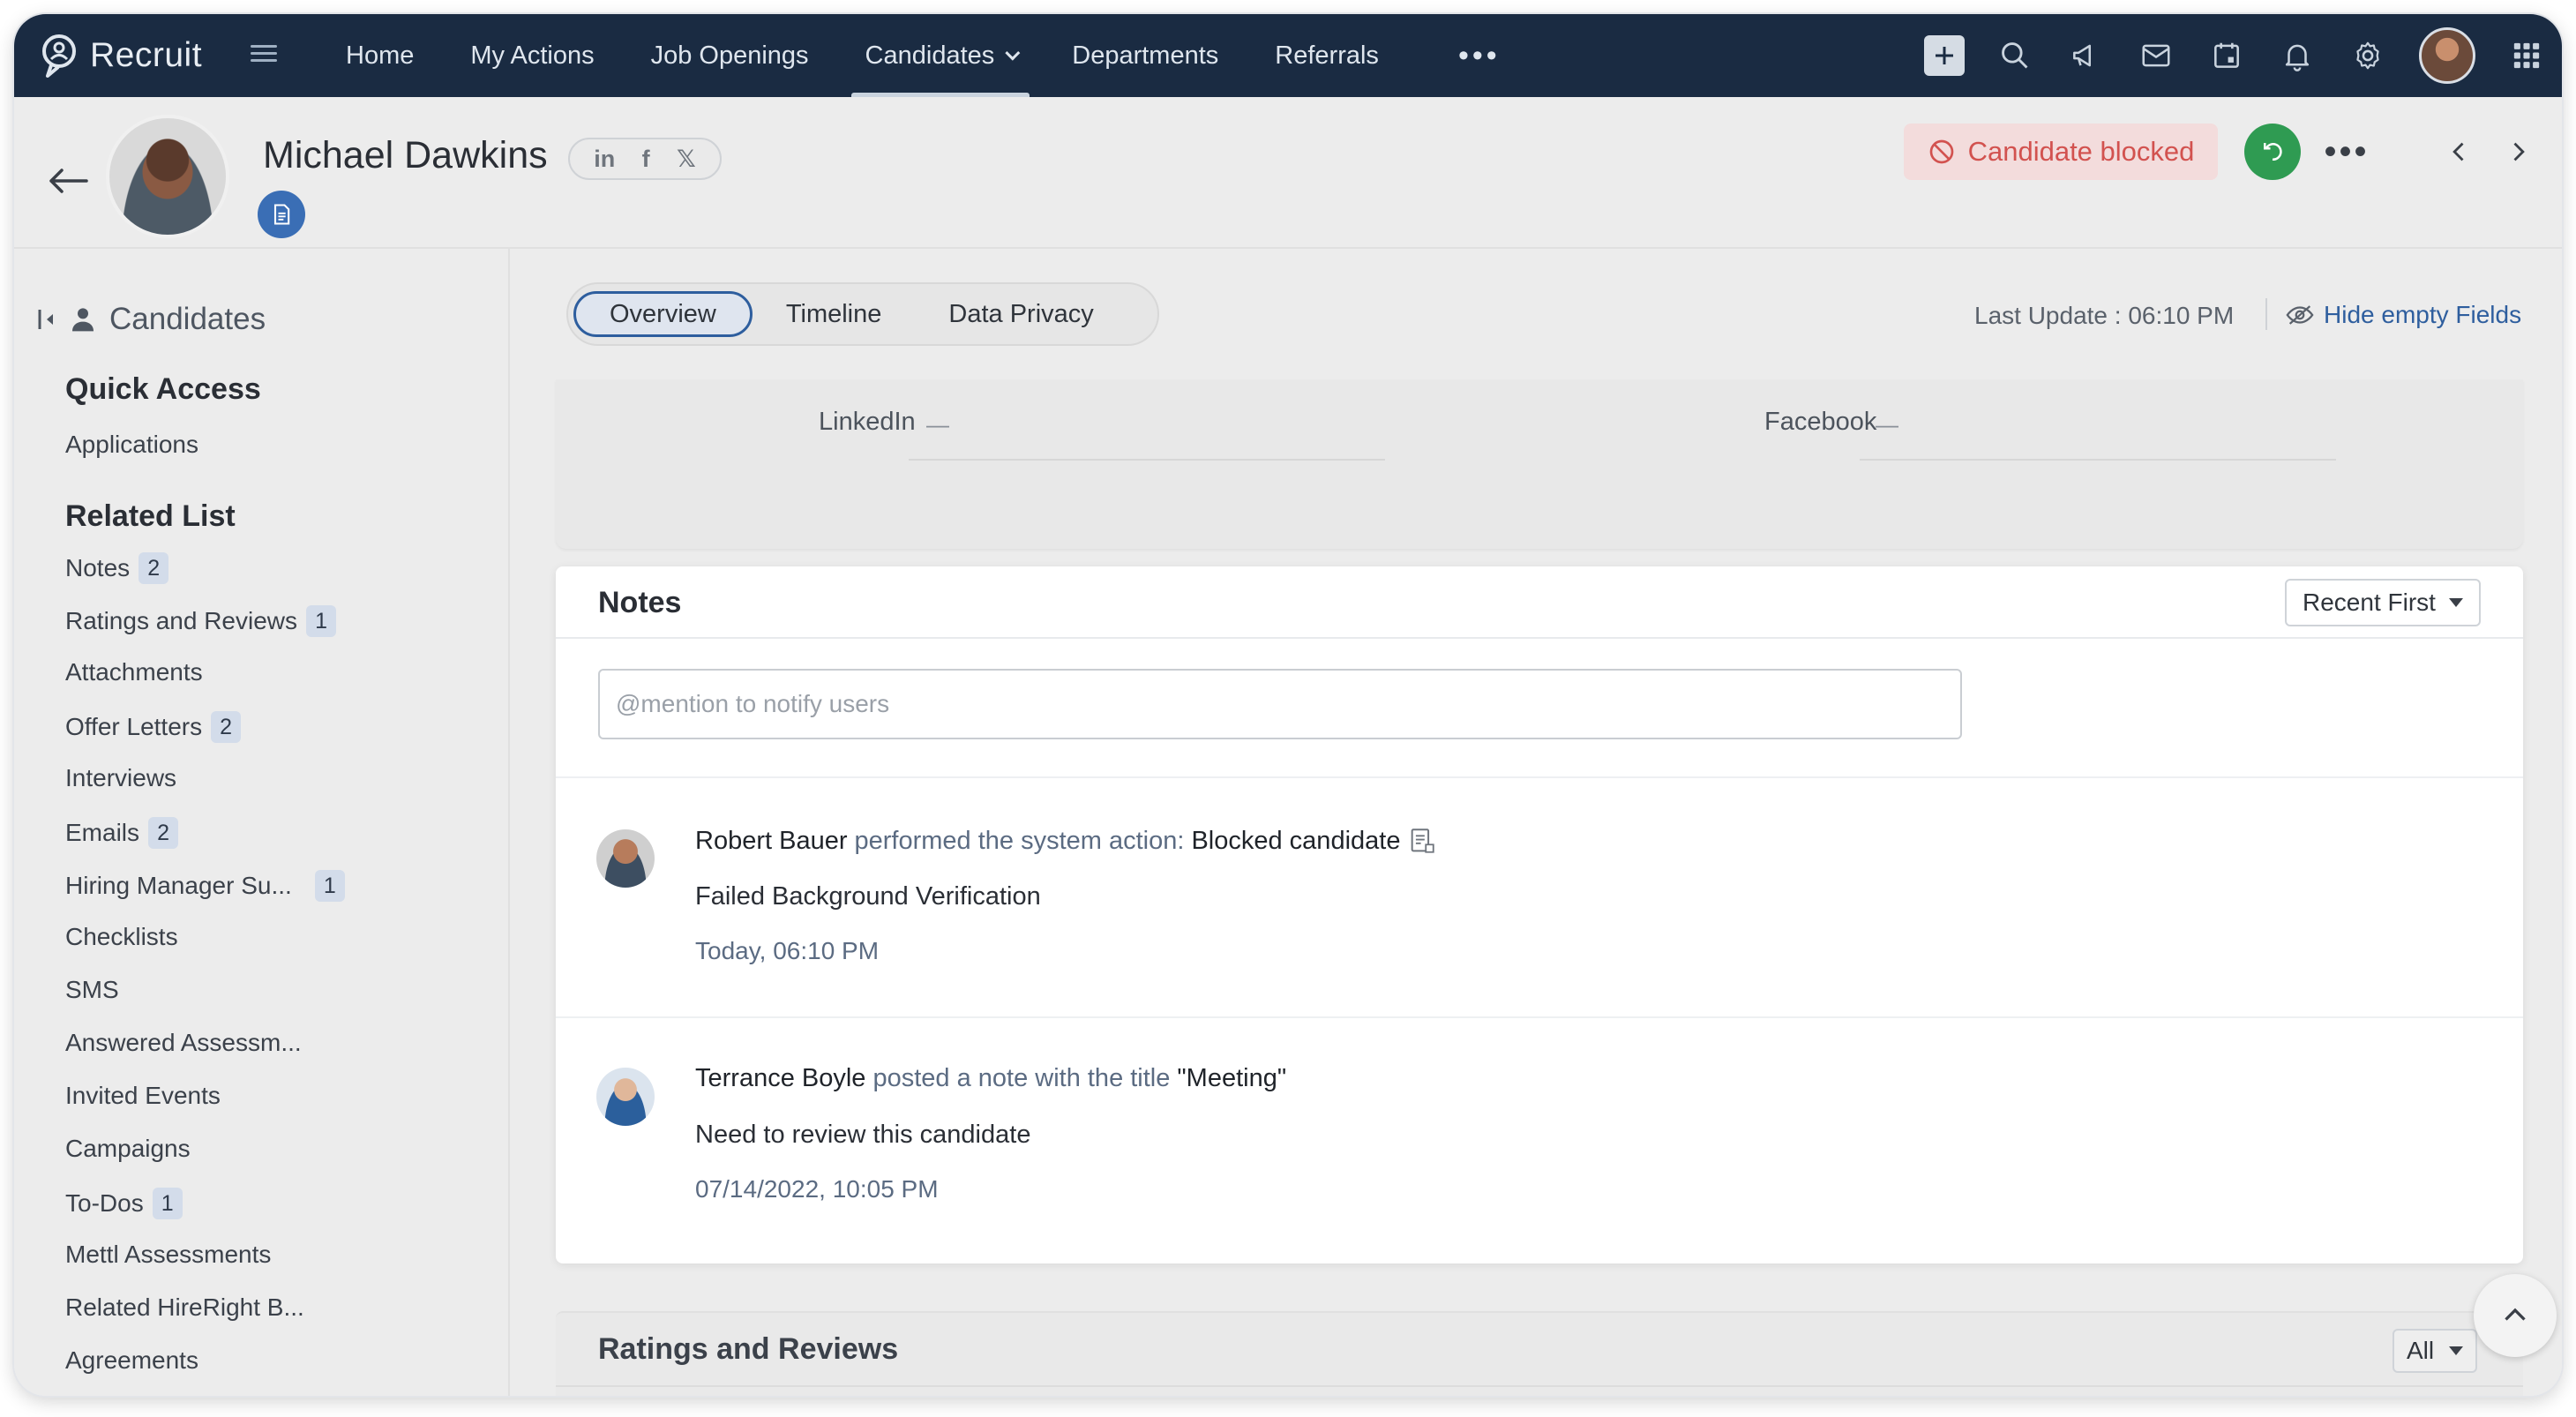 The width and height of the screenshot is (2576, 1417). I want to click on sidebar-header: Candidates, so click(152, 319).